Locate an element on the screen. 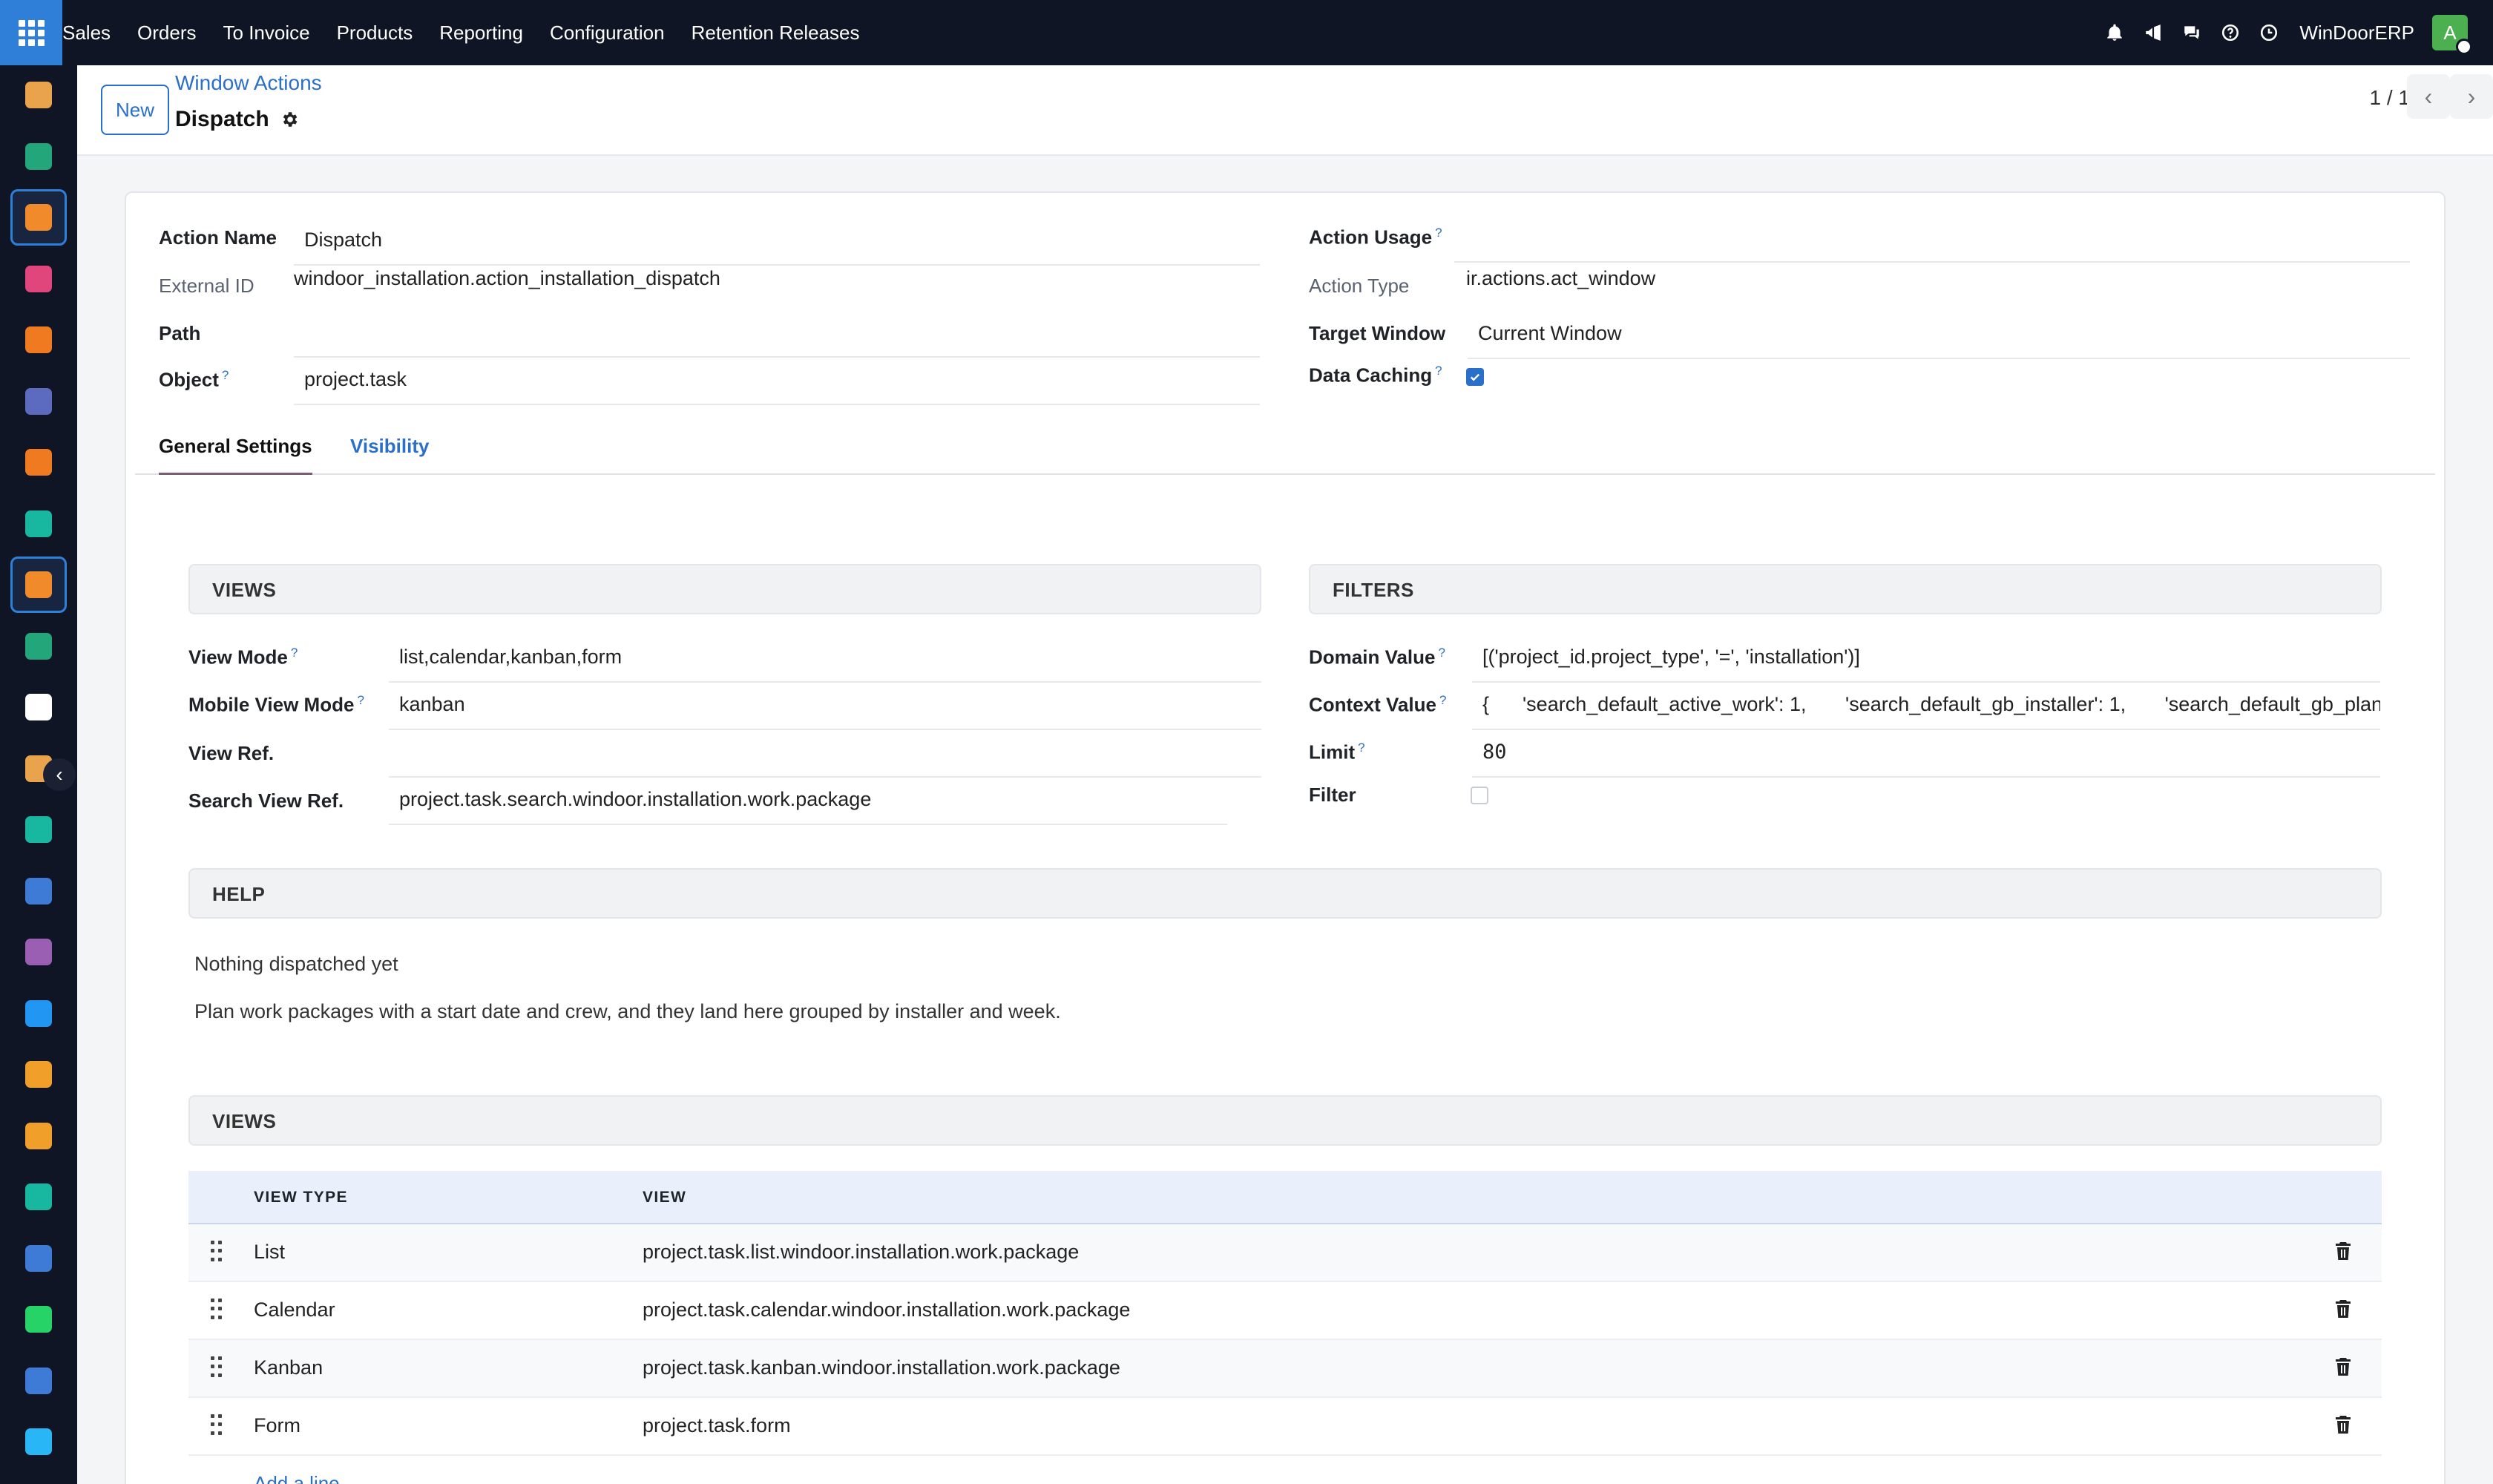 This screenshot has height=1484, width=2493. app-sign-button is located at coordinates (38, 1197).